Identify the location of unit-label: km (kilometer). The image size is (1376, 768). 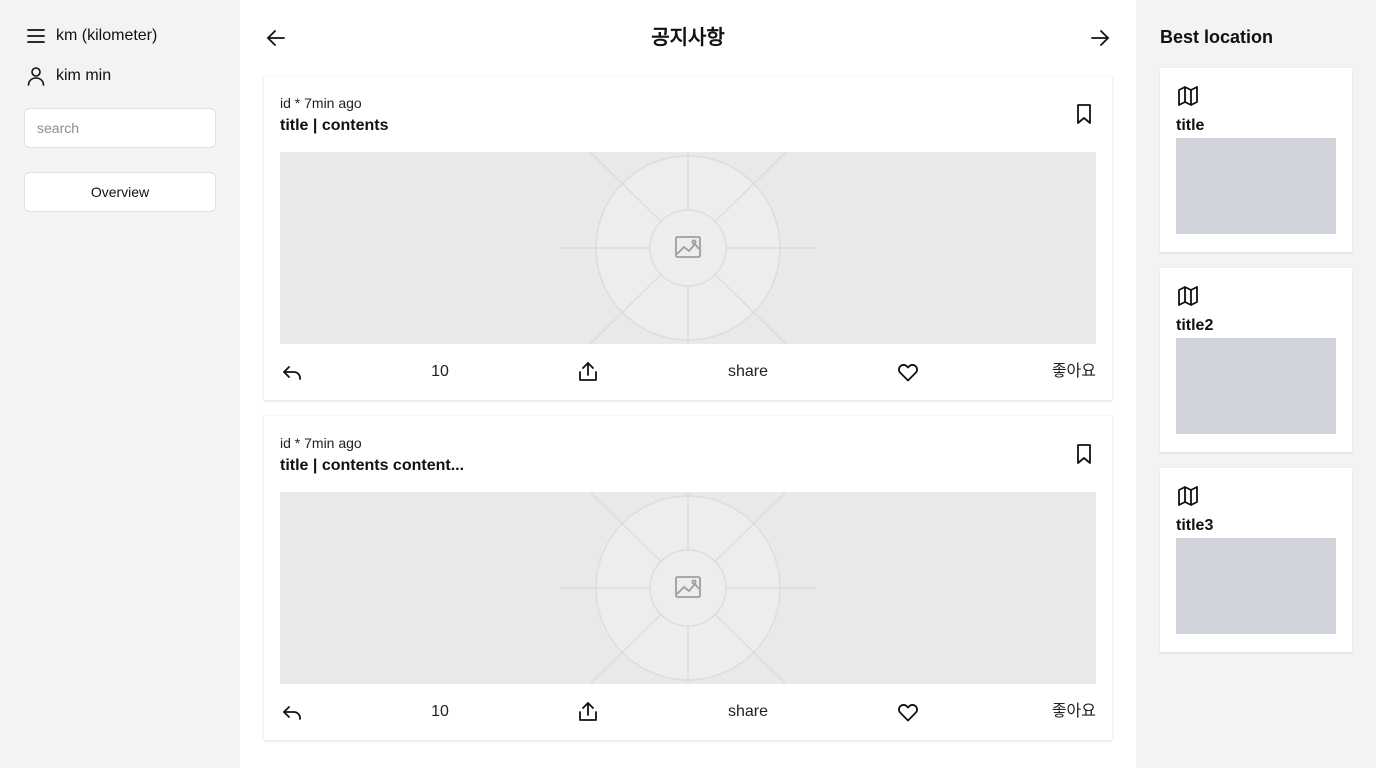
(107, 35).